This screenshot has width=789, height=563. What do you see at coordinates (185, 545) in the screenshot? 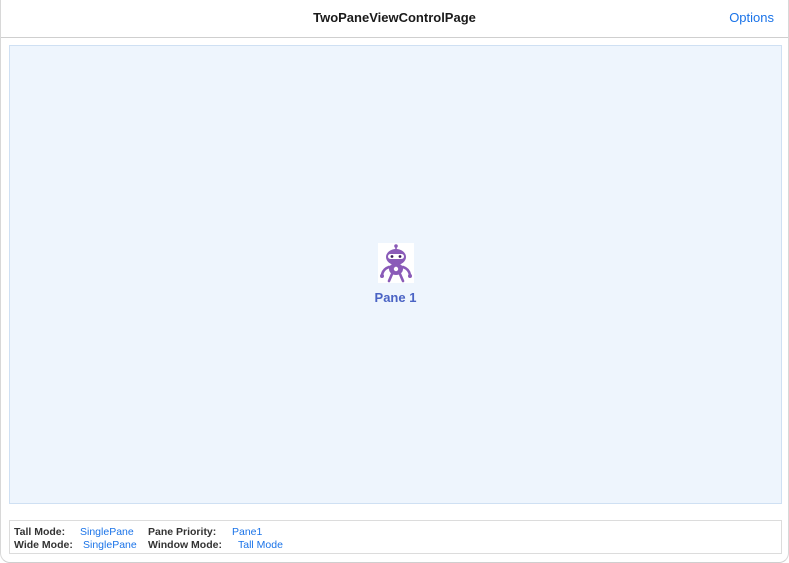
I see `window-mode-label: Window Mode:` at bounding box center [185, 545].